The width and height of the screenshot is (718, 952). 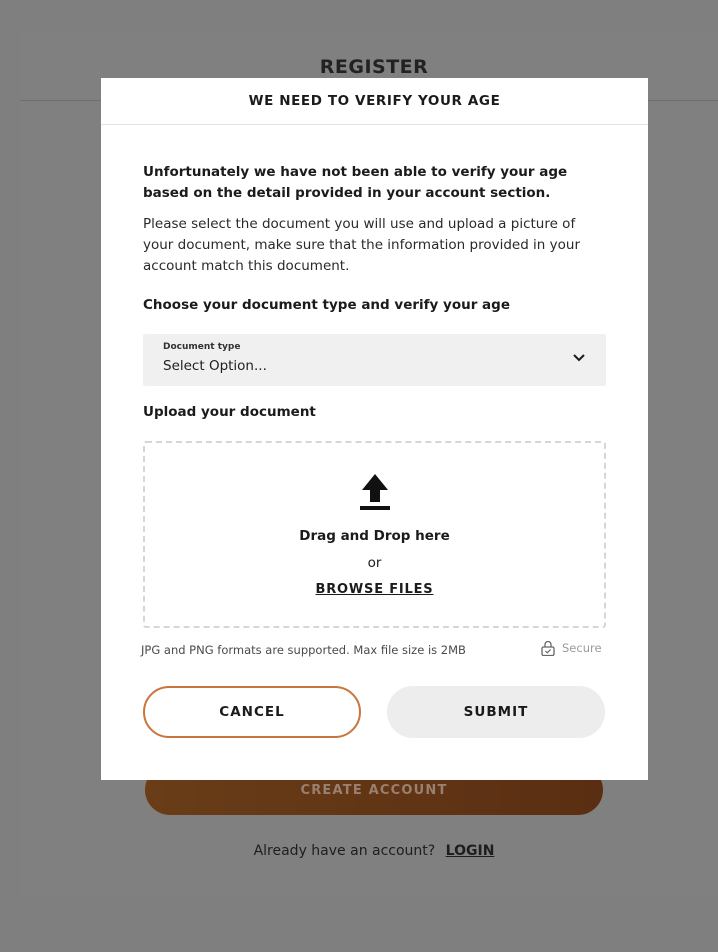 I want to click on chevron-down-icon, so click(x=579, y=358).